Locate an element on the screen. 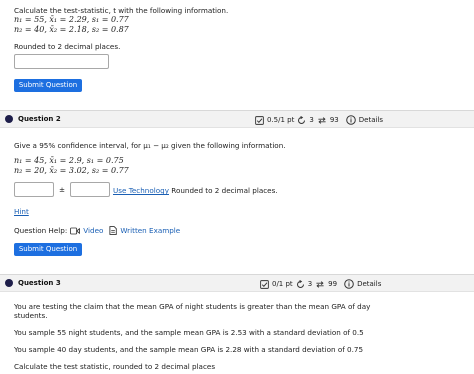 Image resolution: width=474 pixels, height=374 pixels. q1-n2: n₂ = 40, is located at coordinates (30, 29).